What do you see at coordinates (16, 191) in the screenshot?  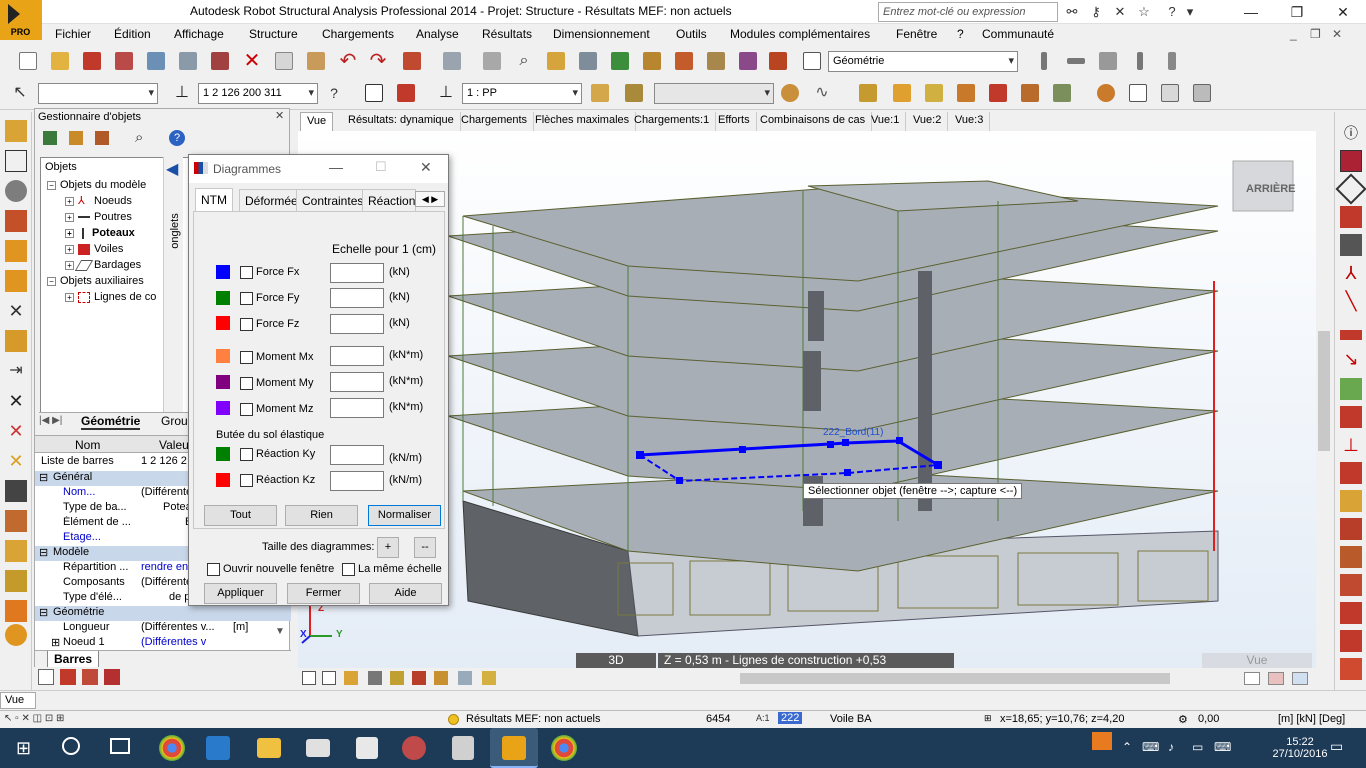 I see `gear-tool-icon` at bounding box center [16, 191].